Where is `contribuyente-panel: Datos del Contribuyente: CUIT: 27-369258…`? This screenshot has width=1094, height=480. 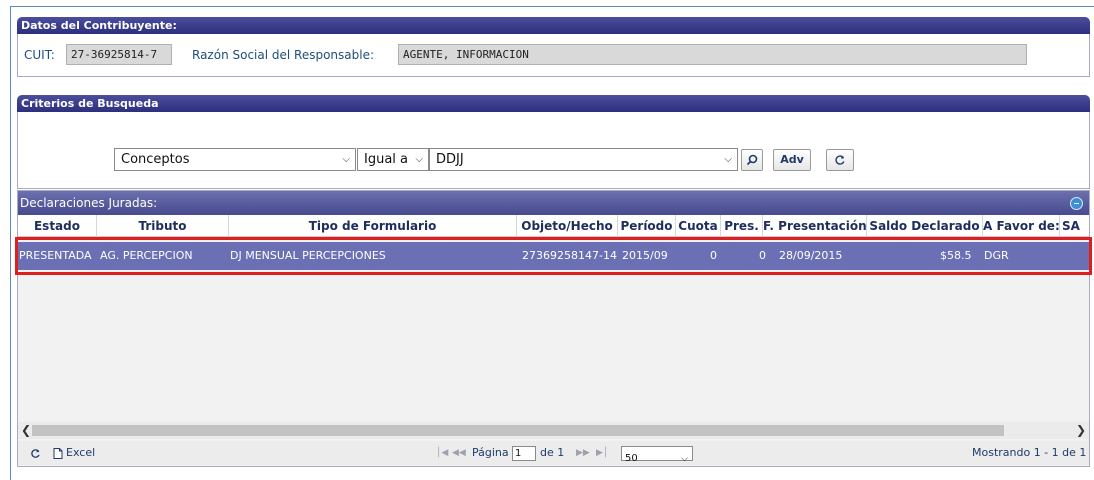 contribuyente-panel: Datos del Contribuyente: CUIT: 27-369258… is located at coordinates (553, 47).